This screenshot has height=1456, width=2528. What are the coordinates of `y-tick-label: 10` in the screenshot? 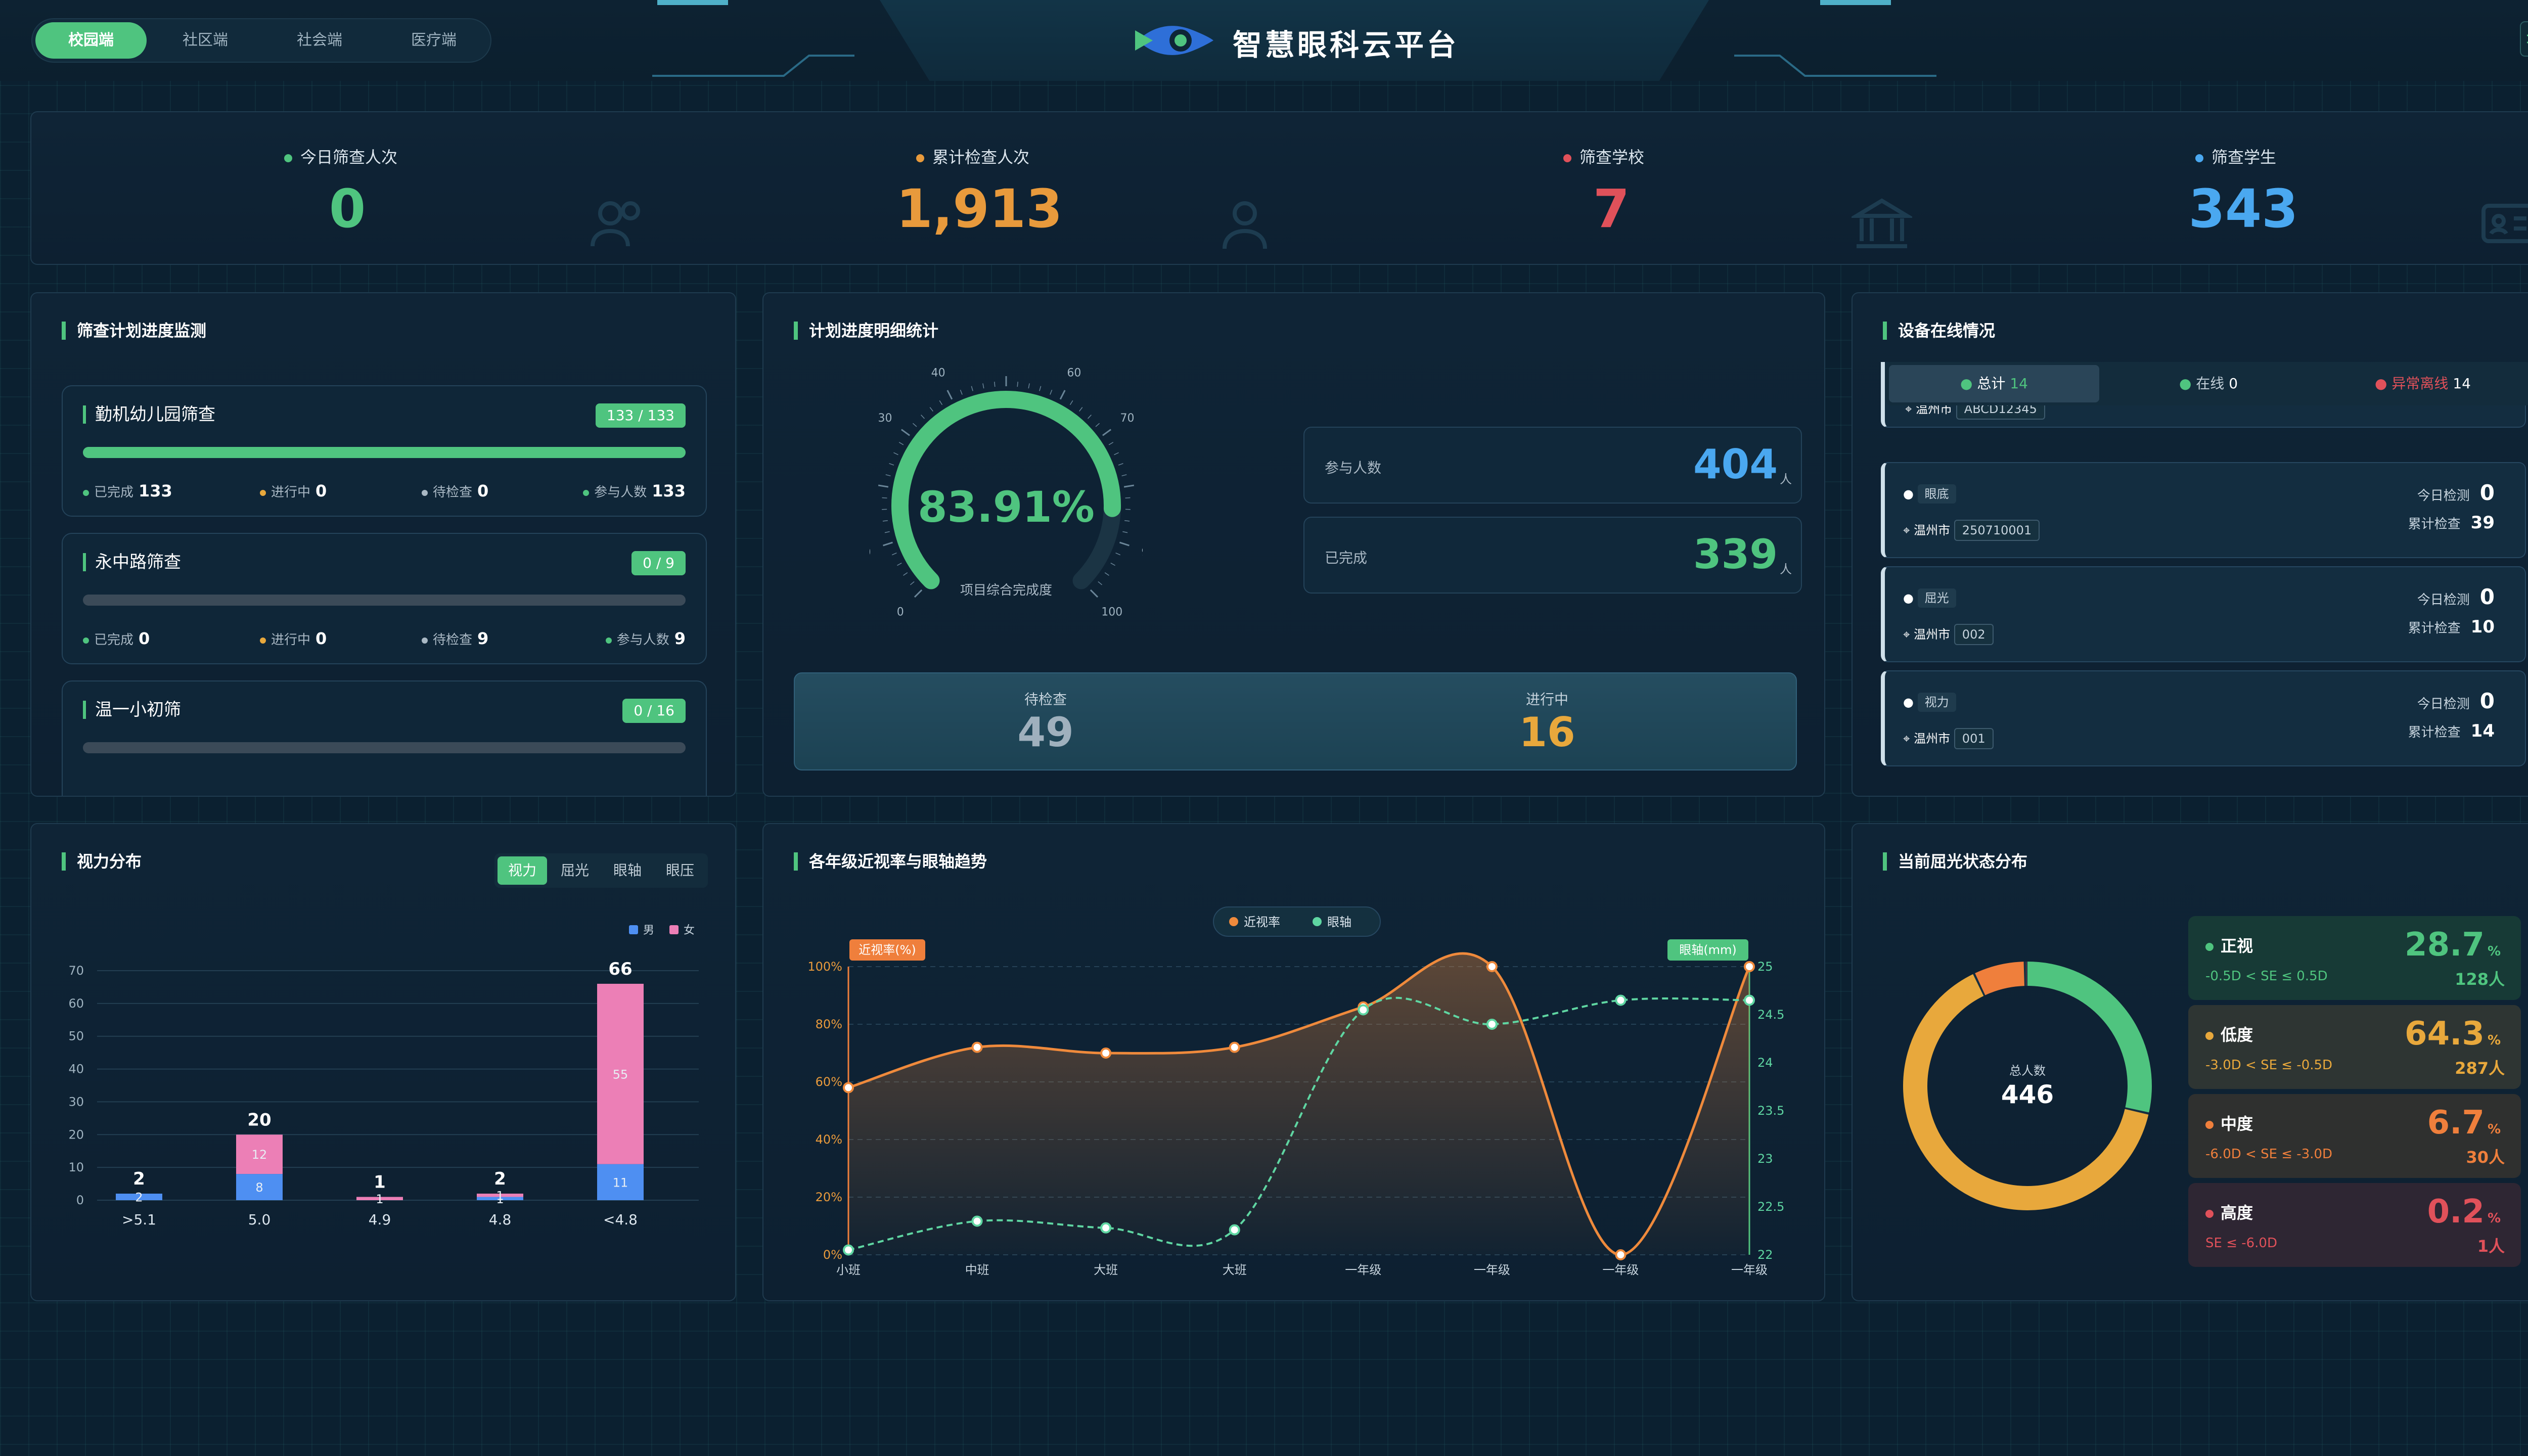 It's located at (76, 1167).